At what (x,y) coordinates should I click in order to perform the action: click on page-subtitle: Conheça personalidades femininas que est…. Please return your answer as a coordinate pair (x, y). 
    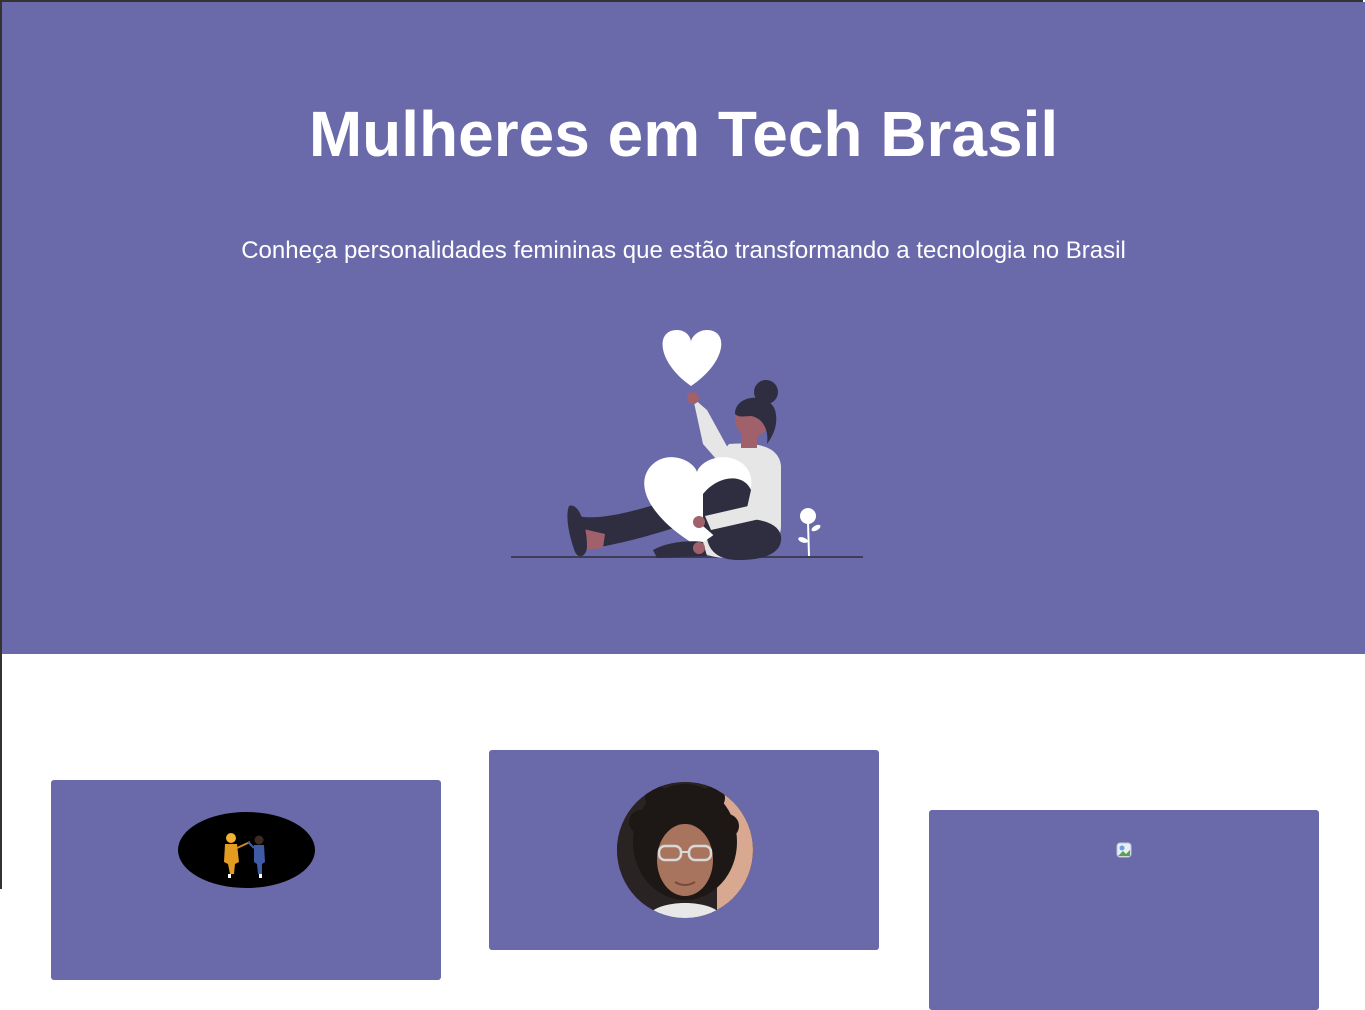
    Looking at the image, I should click on (683, 250).